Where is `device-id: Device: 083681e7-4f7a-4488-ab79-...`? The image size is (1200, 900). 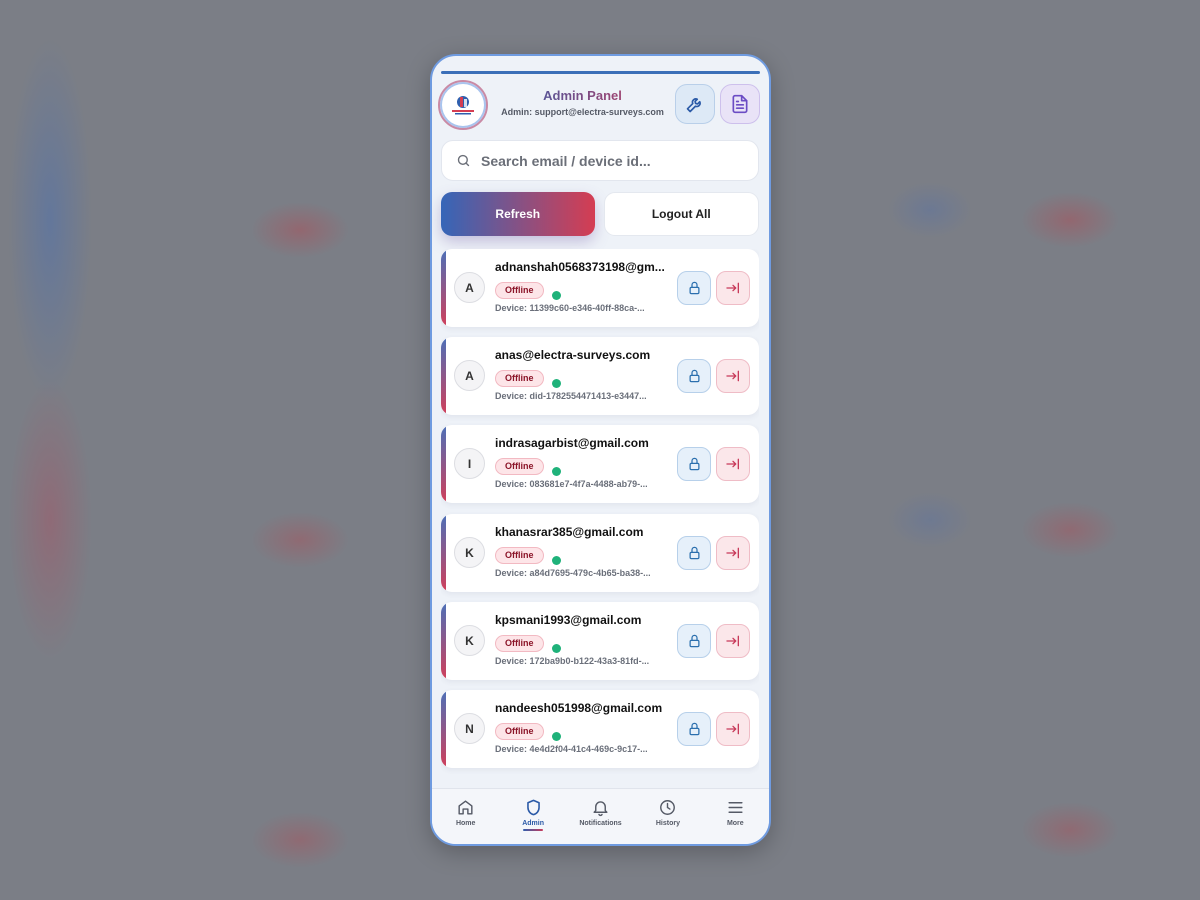 device-id: Device: 083681e7-4f7a-4488-ab79-... is located at coordinates (571, 484).